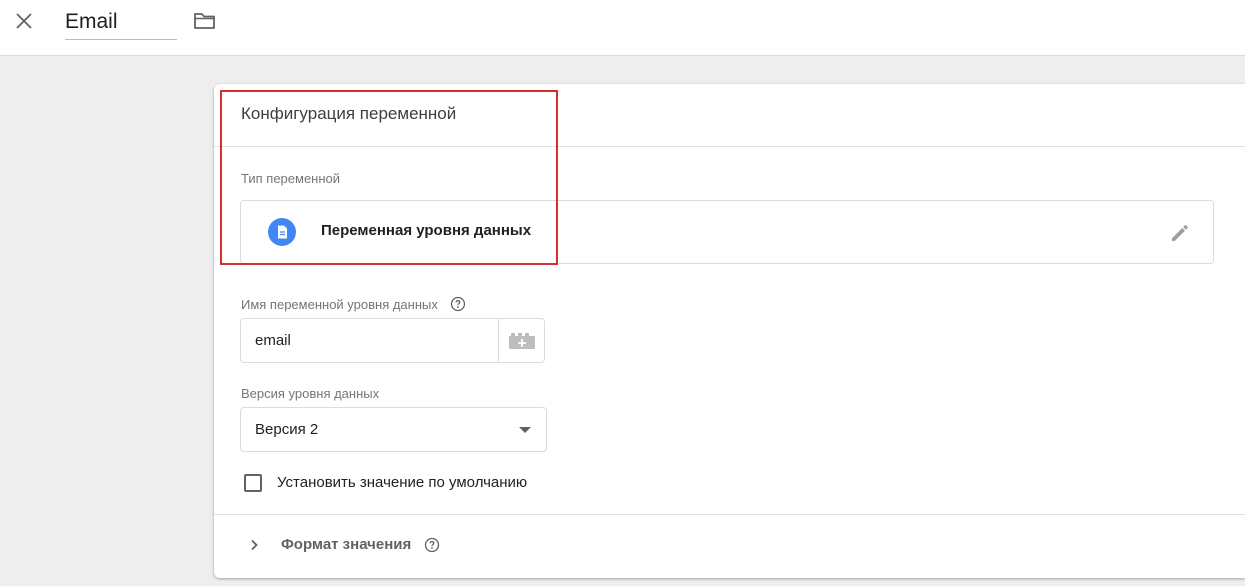 Image resolution: width=1245 pixels, height=586 pixels. I want to click on document-icon, so click(282, 232).